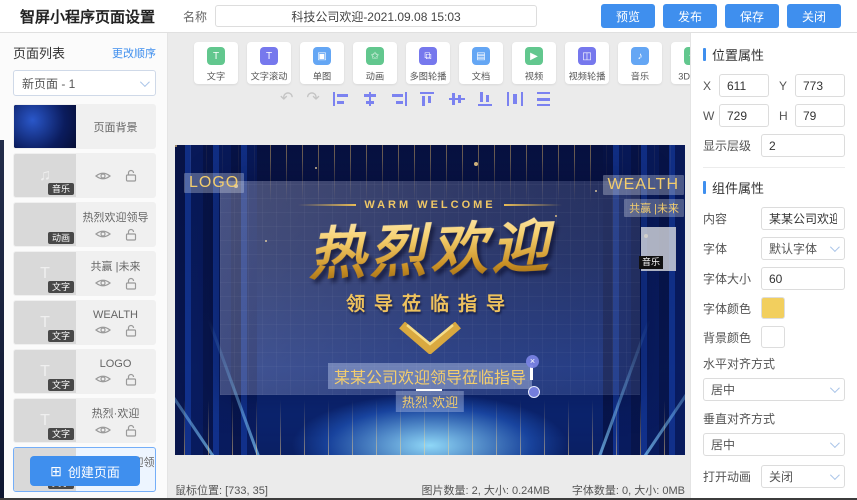 The width and height of the screenshot is (857, 500). What do you see at coordinates (744, 85) in the screenshot?
I see `x-input` at bounding box center [744, 85].